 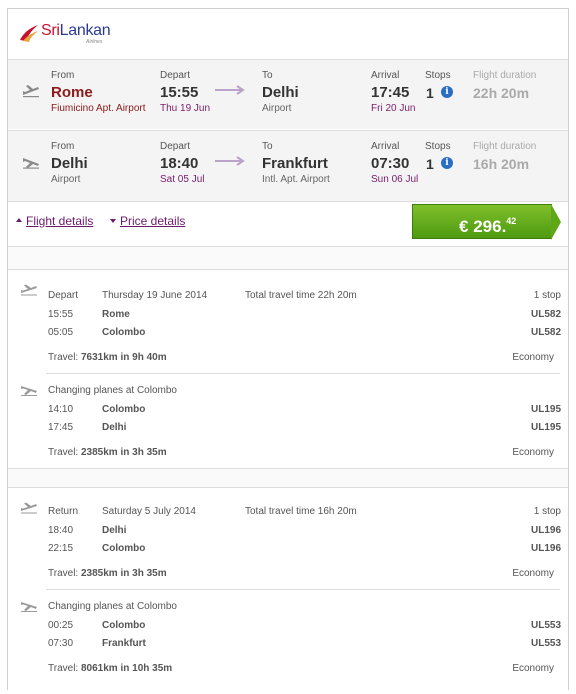 What do you see at coordinates (61, 409) in the screenshot?
I see `seg-time: 14:10` at bounding box center [61, 409].